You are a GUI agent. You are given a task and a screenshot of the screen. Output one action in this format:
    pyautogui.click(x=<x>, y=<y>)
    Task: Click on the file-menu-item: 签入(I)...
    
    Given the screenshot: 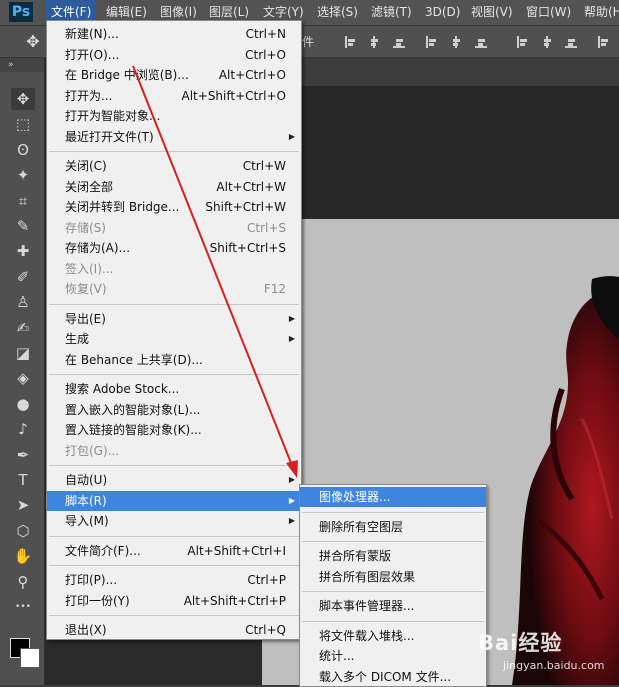 What is the action you would take?
    pyautogui.click(x=174, y=269)
    